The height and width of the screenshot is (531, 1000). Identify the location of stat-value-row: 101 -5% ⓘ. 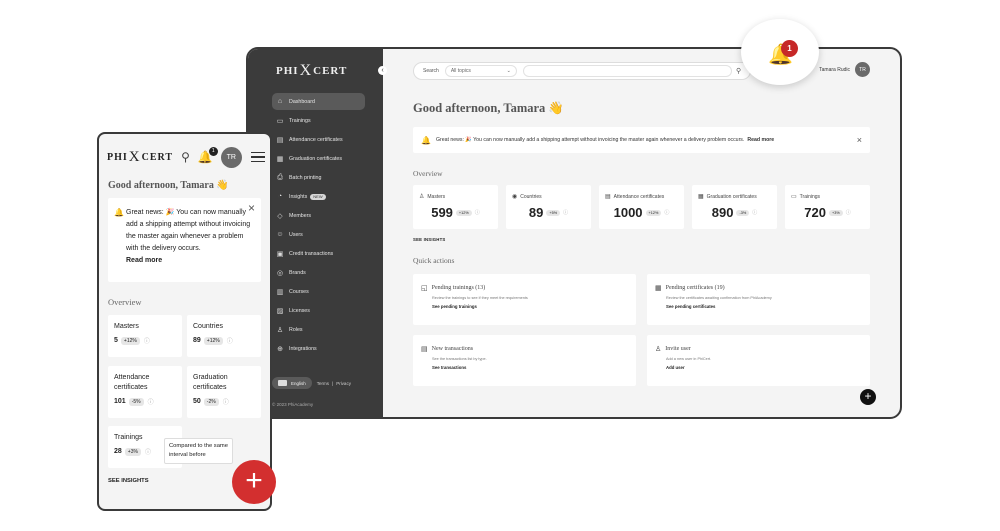
(145, 401).